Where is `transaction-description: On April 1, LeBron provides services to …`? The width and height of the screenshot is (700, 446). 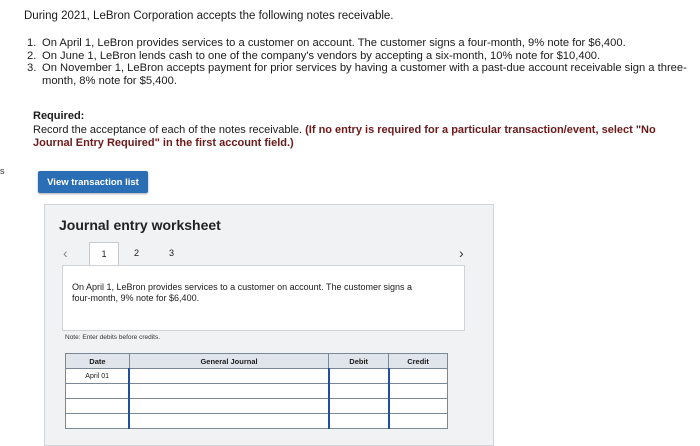
transaction-description: On April 1, LeBron provides services to … is located at coordinates (242, 292).